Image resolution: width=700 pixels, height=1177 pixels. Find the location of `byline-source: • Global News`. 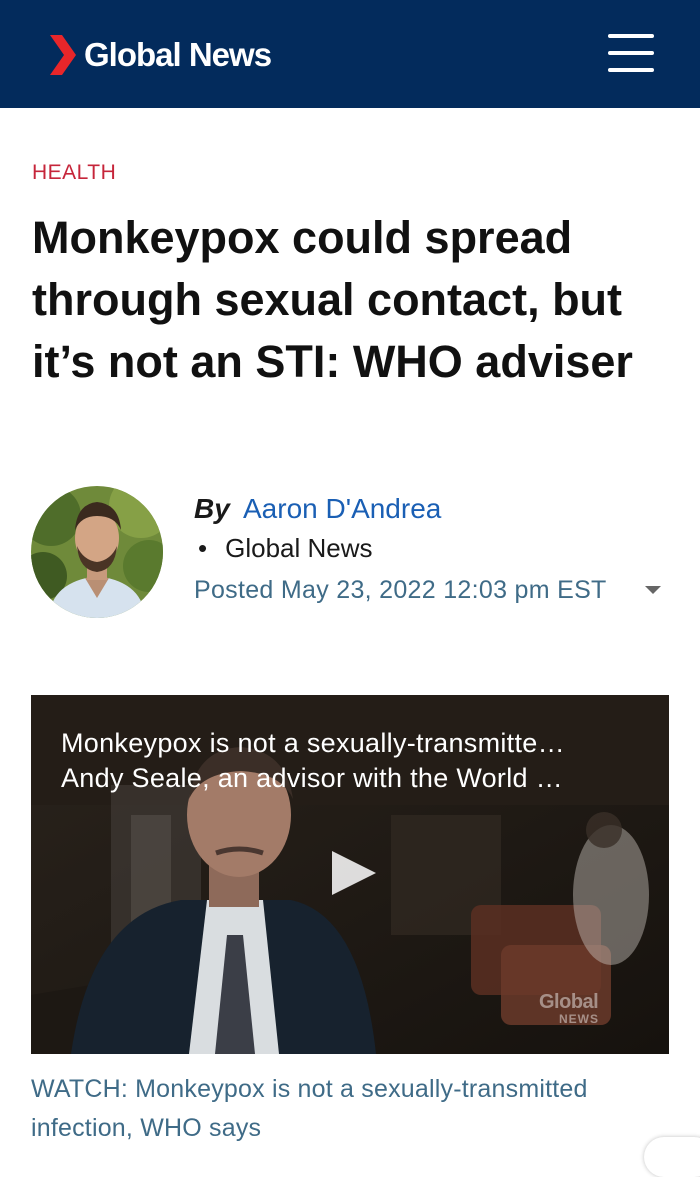

byline-source: • Global News is located at coordinates (285, 548).